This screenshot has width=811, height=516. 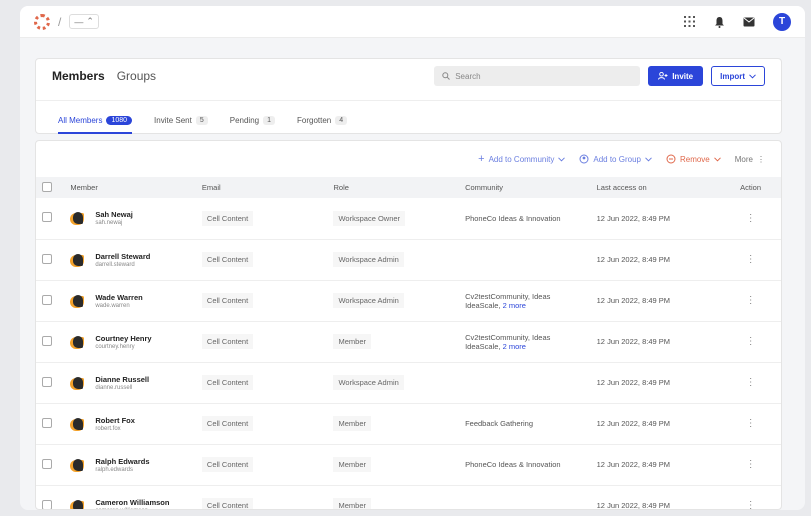 I want to click on add-to-community-button: + Add to Community, so click(x=522, y=159).